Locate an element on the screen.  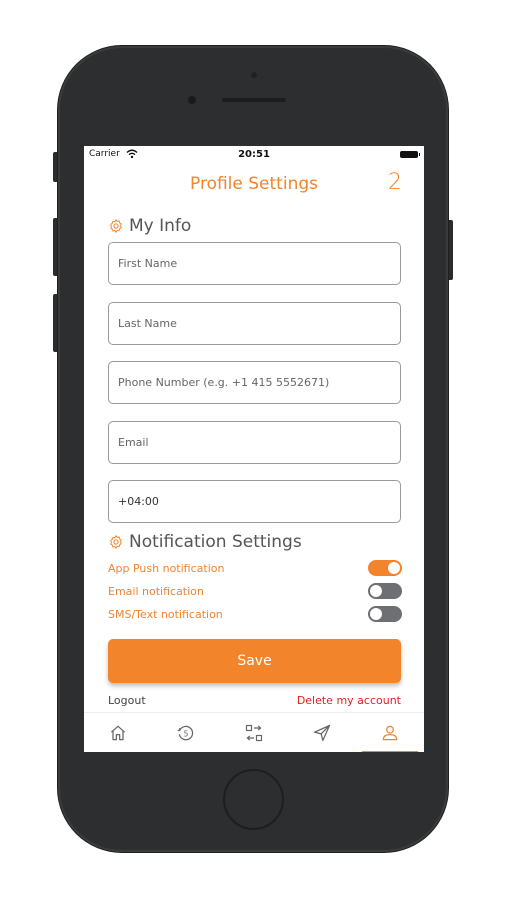
status-bar: Carrier 20:51 is located at coordinates (254, 155).